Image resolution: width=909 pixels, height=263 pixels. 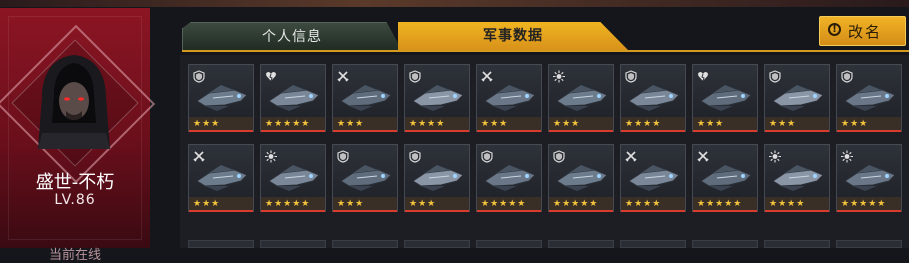 I want to click on player-avatar, so click(x=74, y=101).